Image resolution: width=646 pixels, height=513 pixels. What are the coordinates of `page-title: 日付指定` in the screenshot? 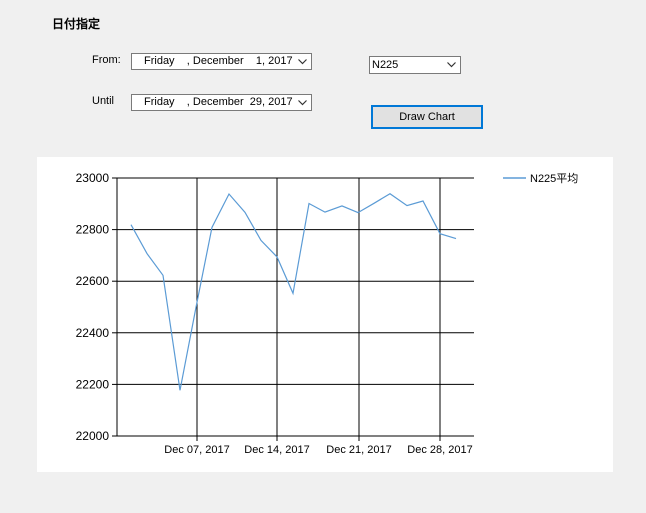 It's located at (76, 24).